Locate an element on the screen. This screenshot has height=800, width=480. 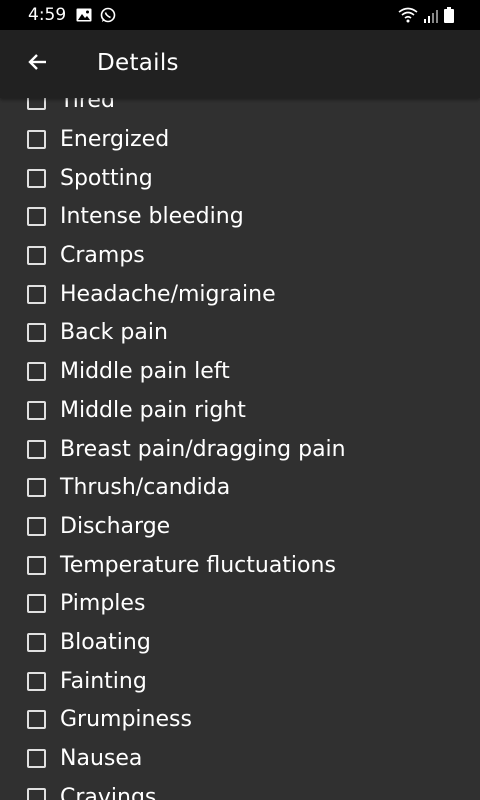
symptom-item: Temperature fluctuations is located at coordinates (240, 567).